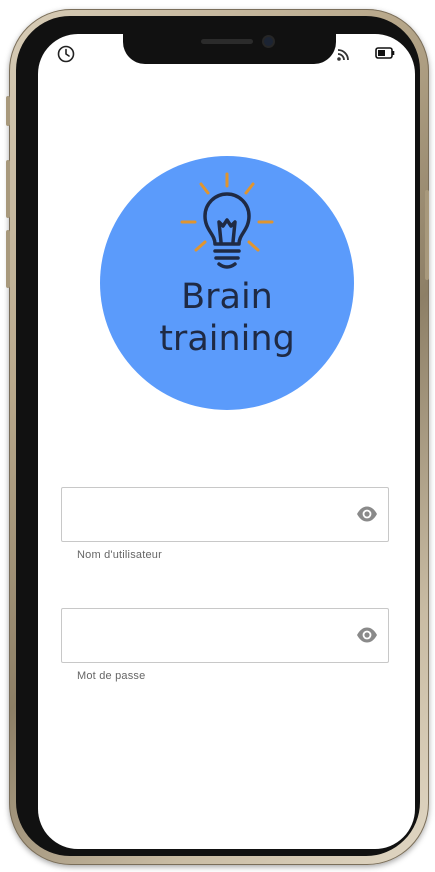  I want to click on logo-title-line1: Brain, so click(227, 297).